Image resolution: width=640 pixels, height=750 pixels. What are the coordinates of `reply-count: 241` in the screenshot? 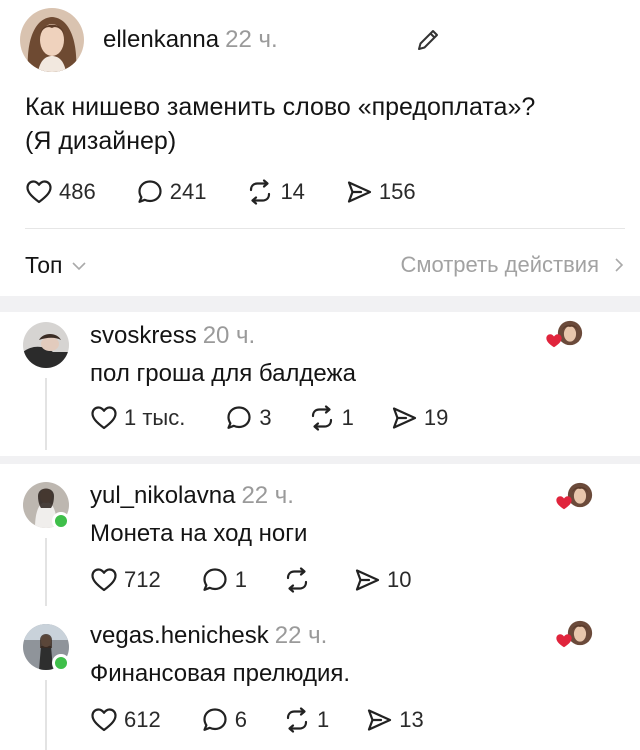 It's located at (188, 191).